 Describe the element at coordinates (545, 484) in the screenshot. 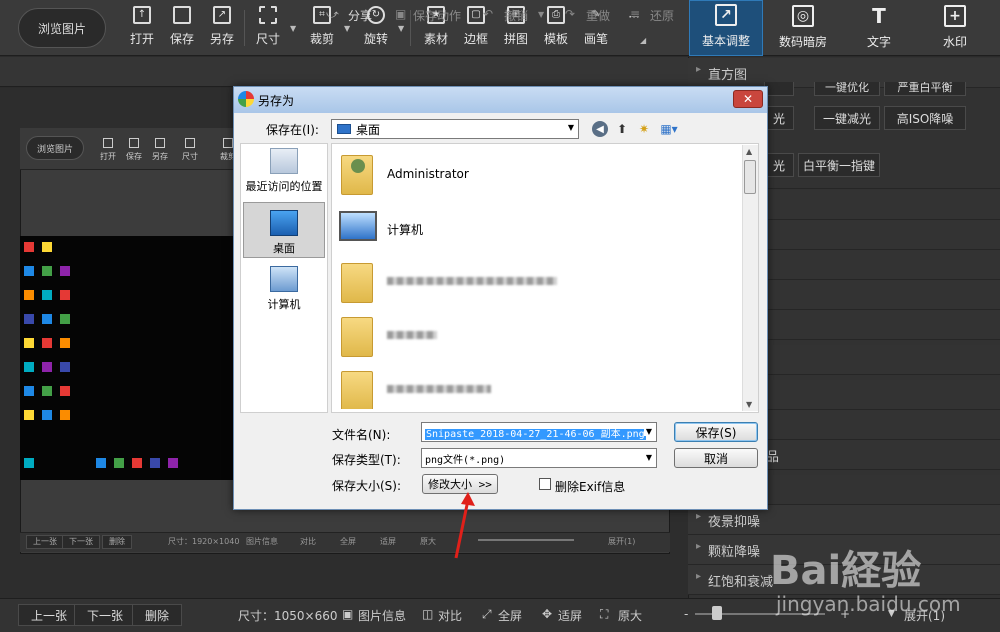

I see `remove-exif-checkbox` at that location.